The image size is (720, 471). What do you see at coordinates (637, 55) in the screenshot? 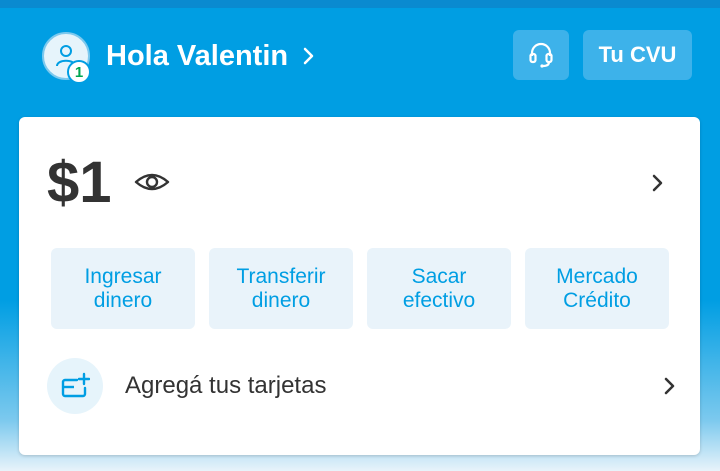
I see `cvu-button: Tu CVU` at bounding box center [637, 55].